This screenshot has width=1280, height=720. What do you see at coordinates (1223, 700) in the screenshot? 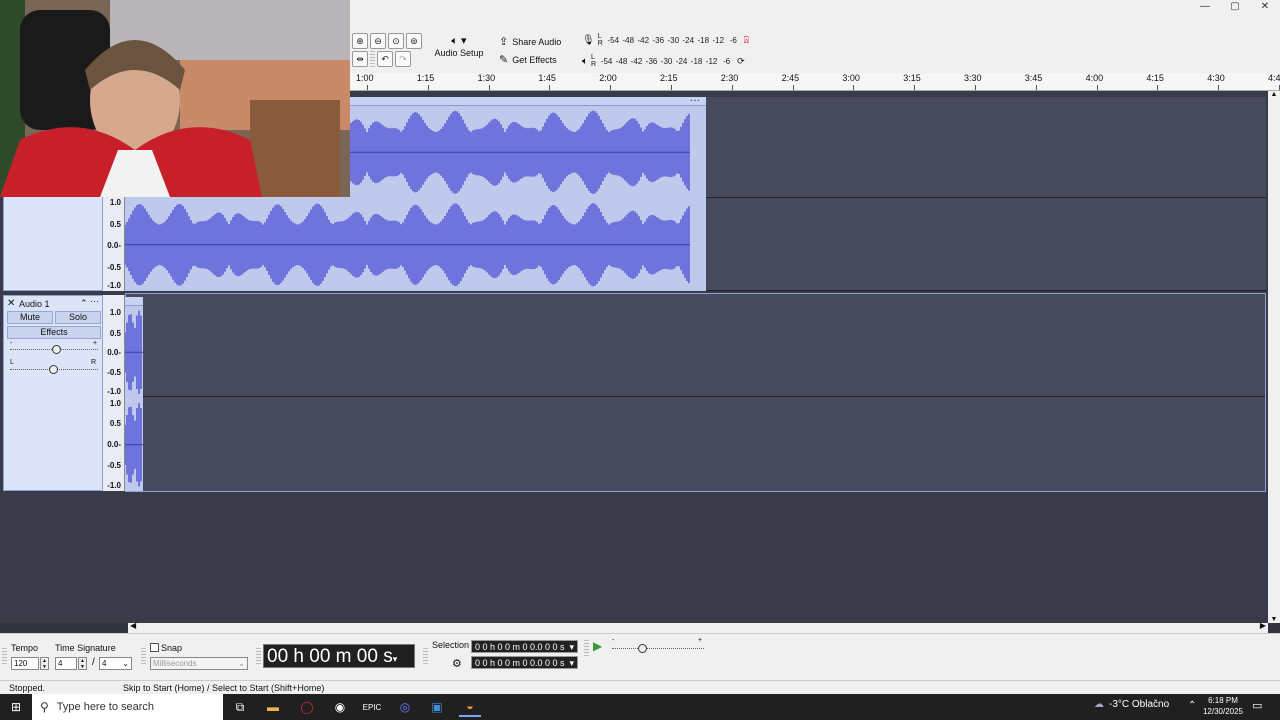
I see `clock-time: 6:18 PM` at bounding box center [1223, 700].